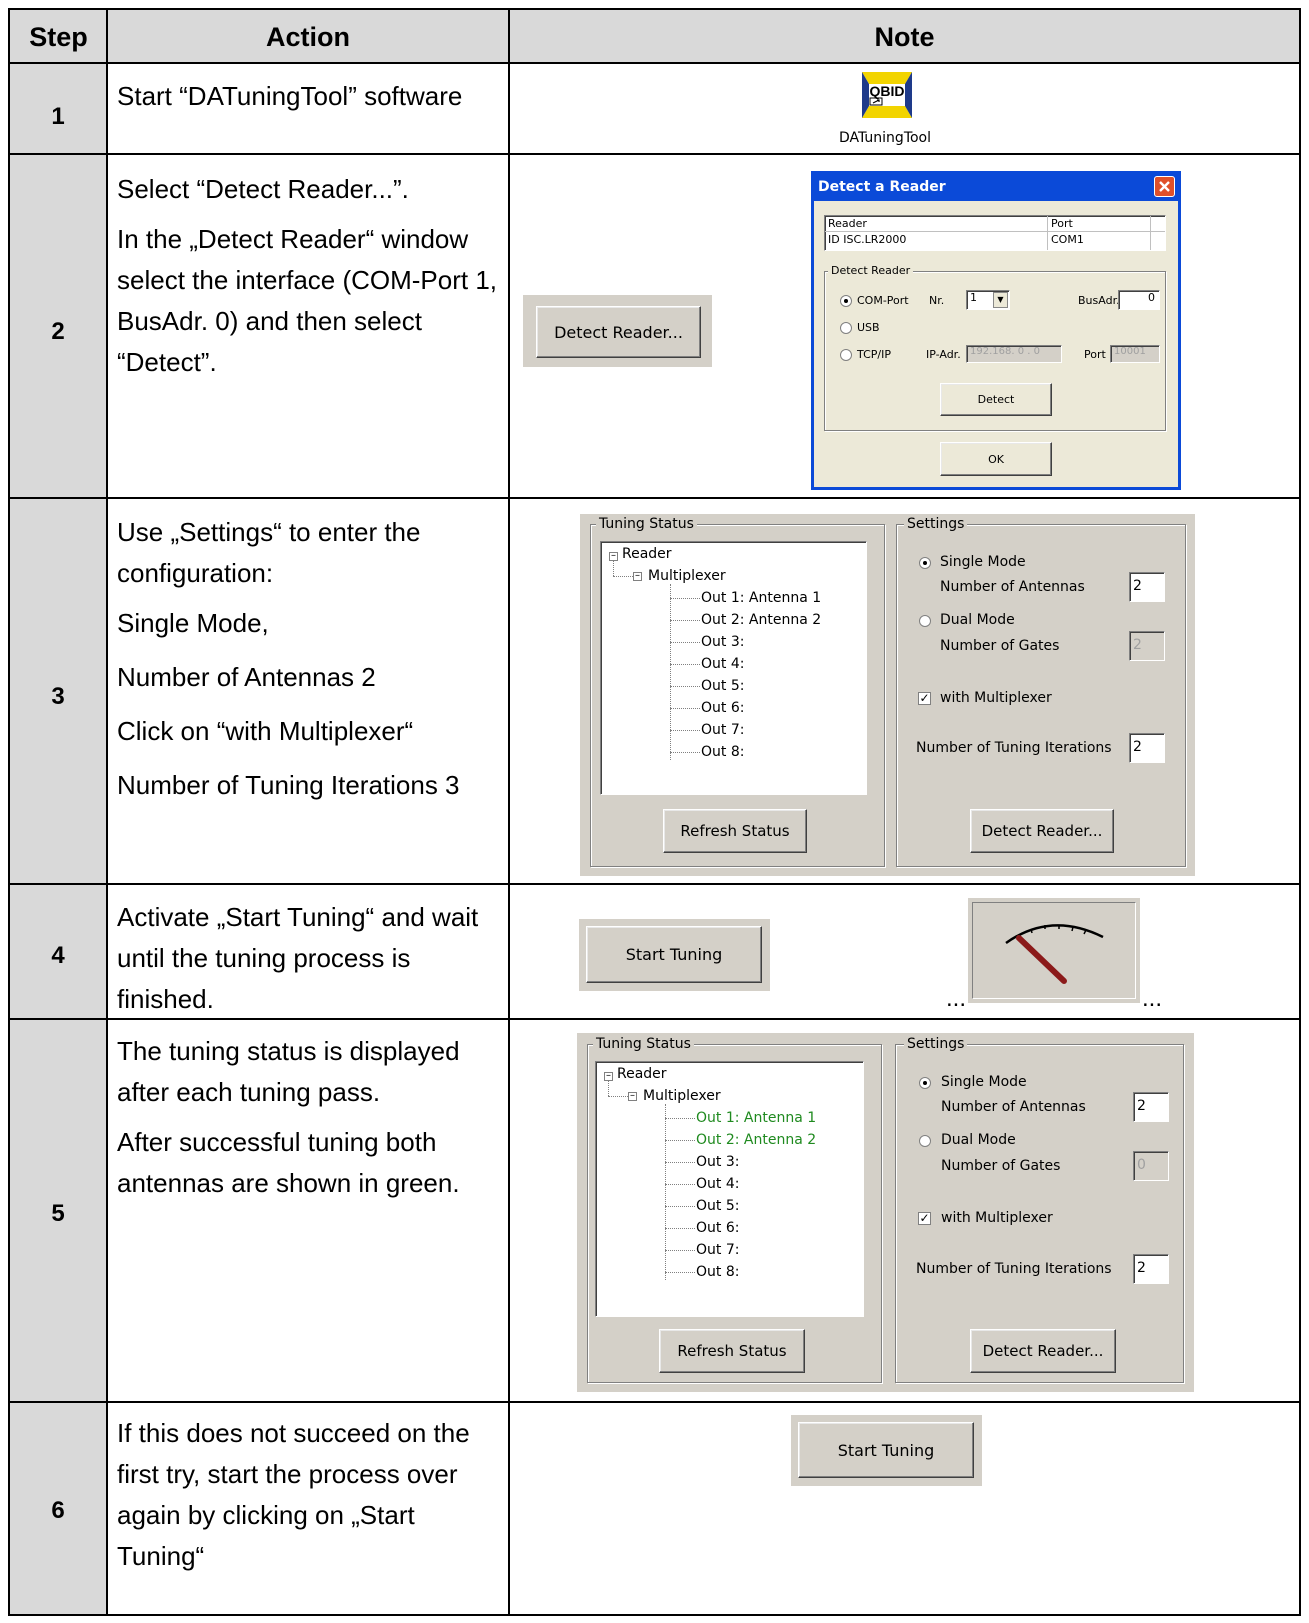 The height and width of the screenshot is (1623, 1309). I want to click on header-note: Note, so click(904, 37).